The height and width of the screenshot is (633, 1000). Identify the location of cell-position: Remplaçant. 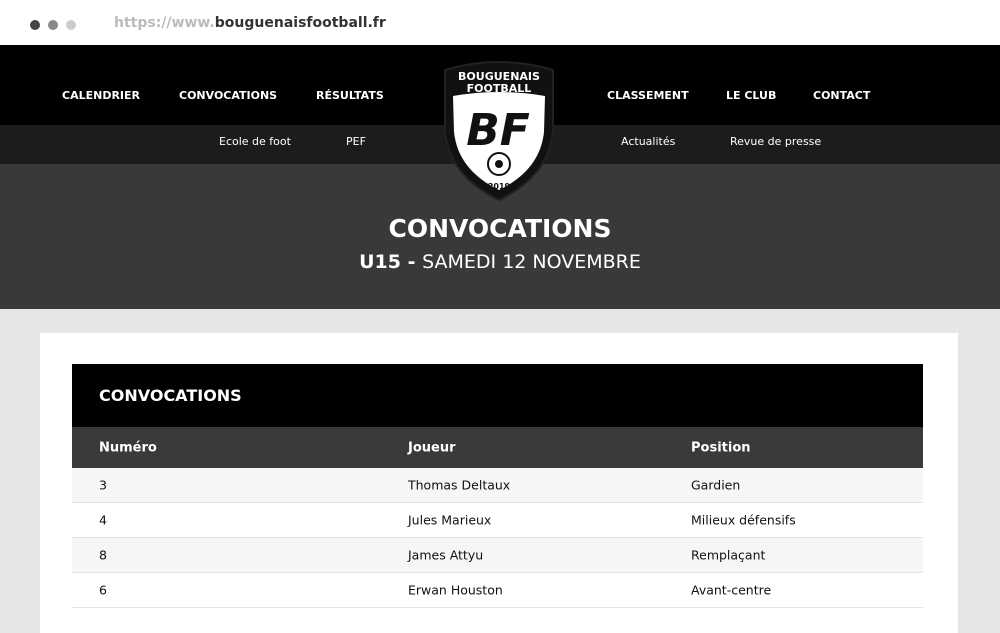
(728, 555).